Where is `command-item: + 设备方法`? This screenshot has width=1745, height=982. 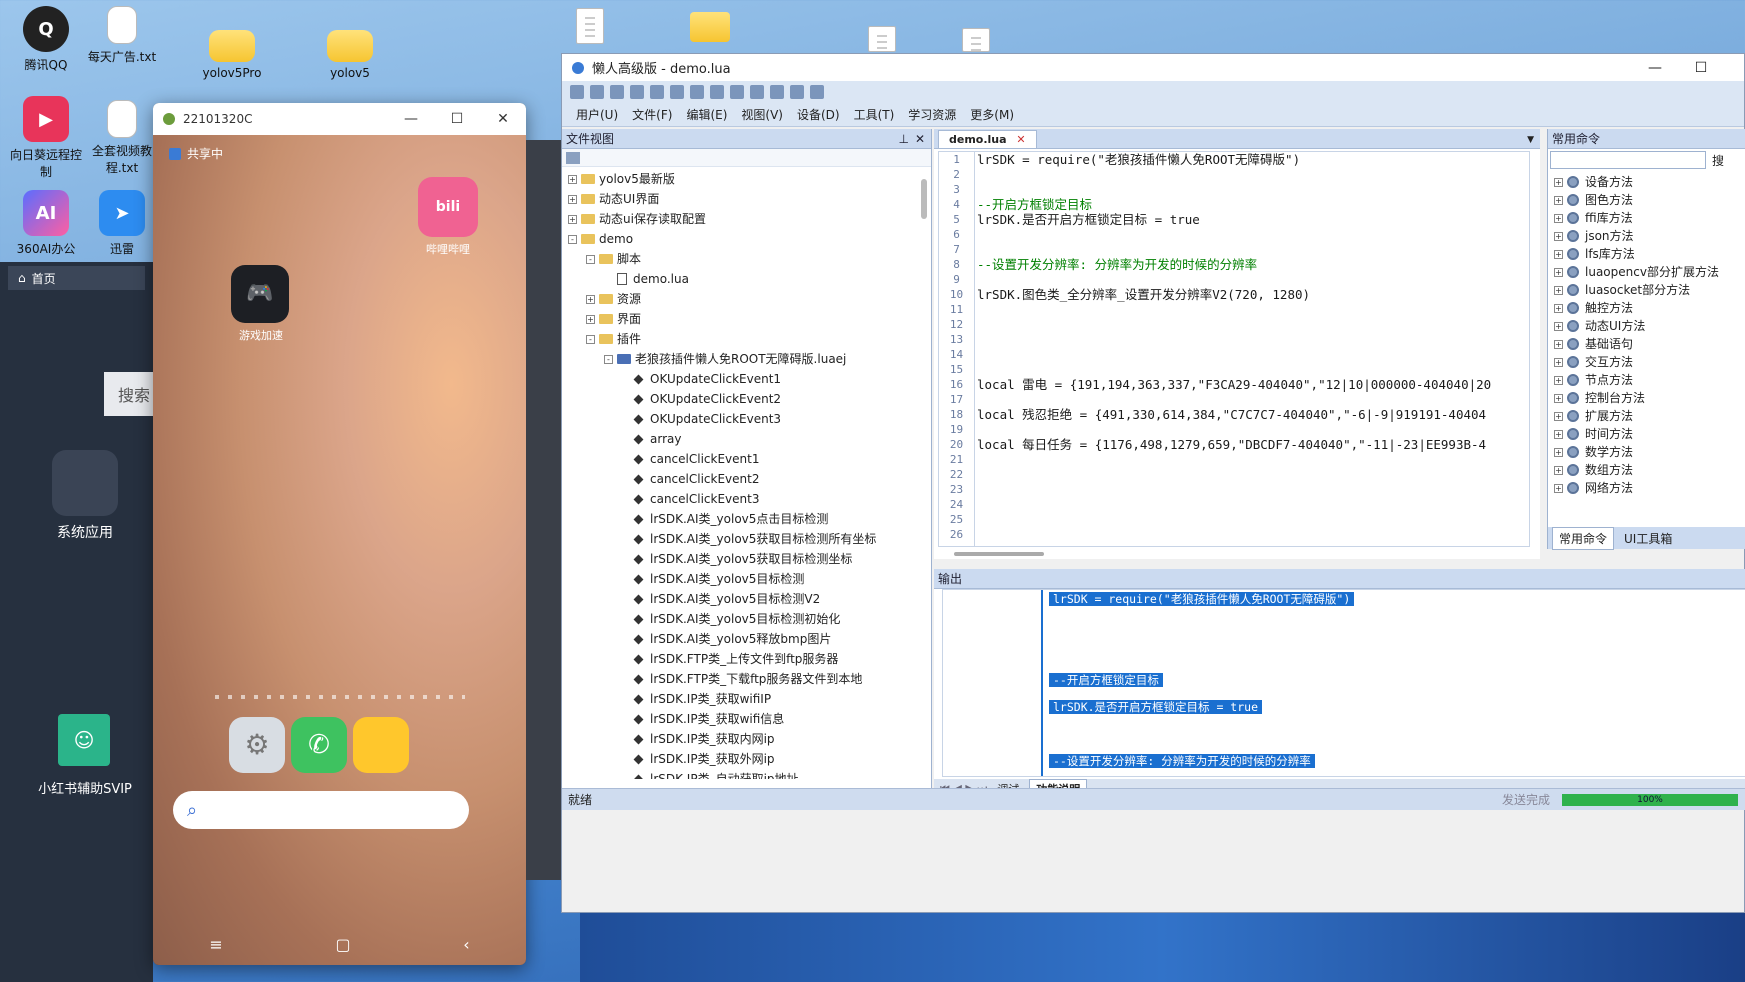 command-item: + 设备方法 is located at coordinates (1646, 182).